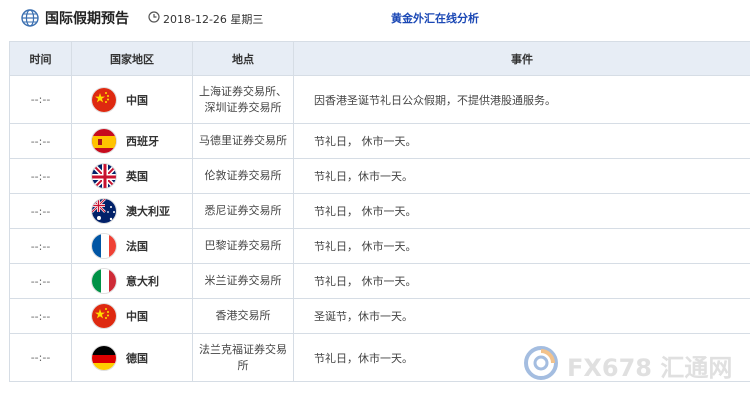 The image size is (750, 400). I want to click on flag-de-icon, so click(104, 357).